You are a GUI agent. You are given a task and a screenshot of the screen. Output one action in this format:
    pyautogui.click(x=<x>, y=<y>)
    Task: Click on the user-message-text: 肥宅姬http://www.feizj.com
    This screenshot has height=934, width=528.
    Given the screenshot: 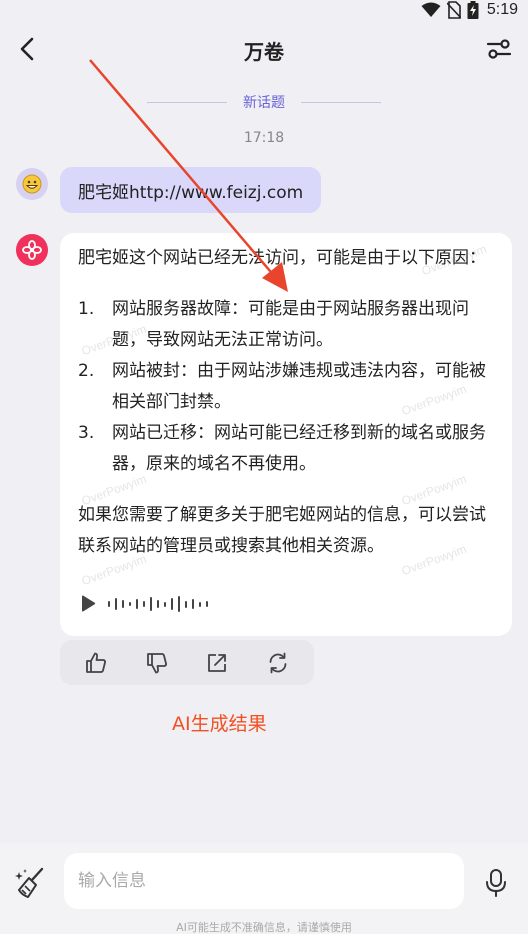 What is the action you would take?
    pyautogui.click(x=191, y=192)
    